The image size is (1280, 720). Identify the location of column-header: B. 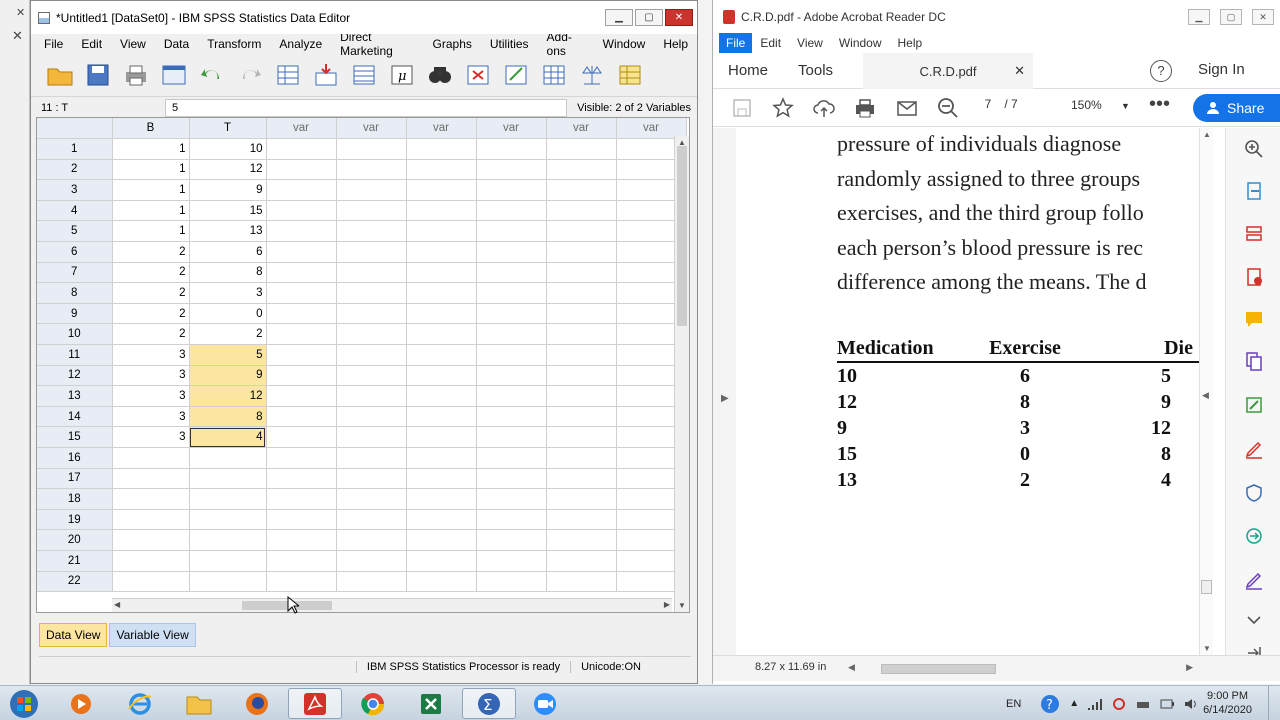
(151, 129).